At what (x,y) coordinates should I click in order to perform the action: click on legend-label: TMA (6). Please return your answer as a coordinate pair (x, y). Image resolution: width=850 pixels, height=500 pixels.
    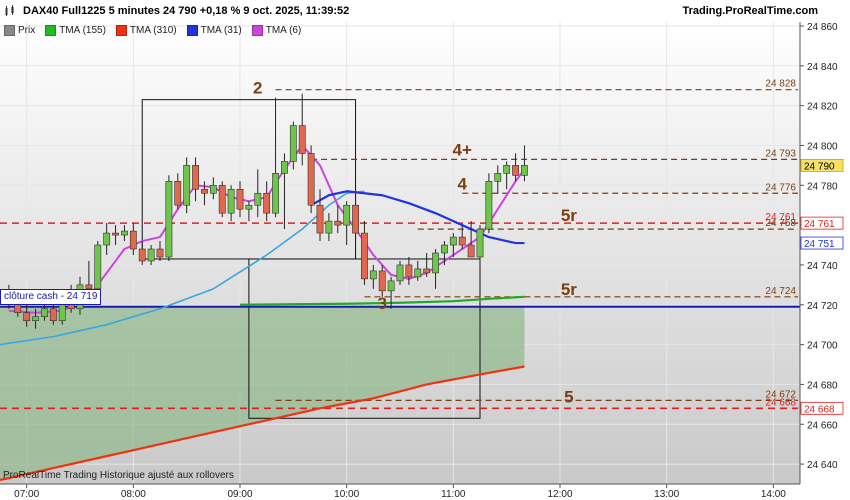
    Looking at the image, I should click on (283, 30).